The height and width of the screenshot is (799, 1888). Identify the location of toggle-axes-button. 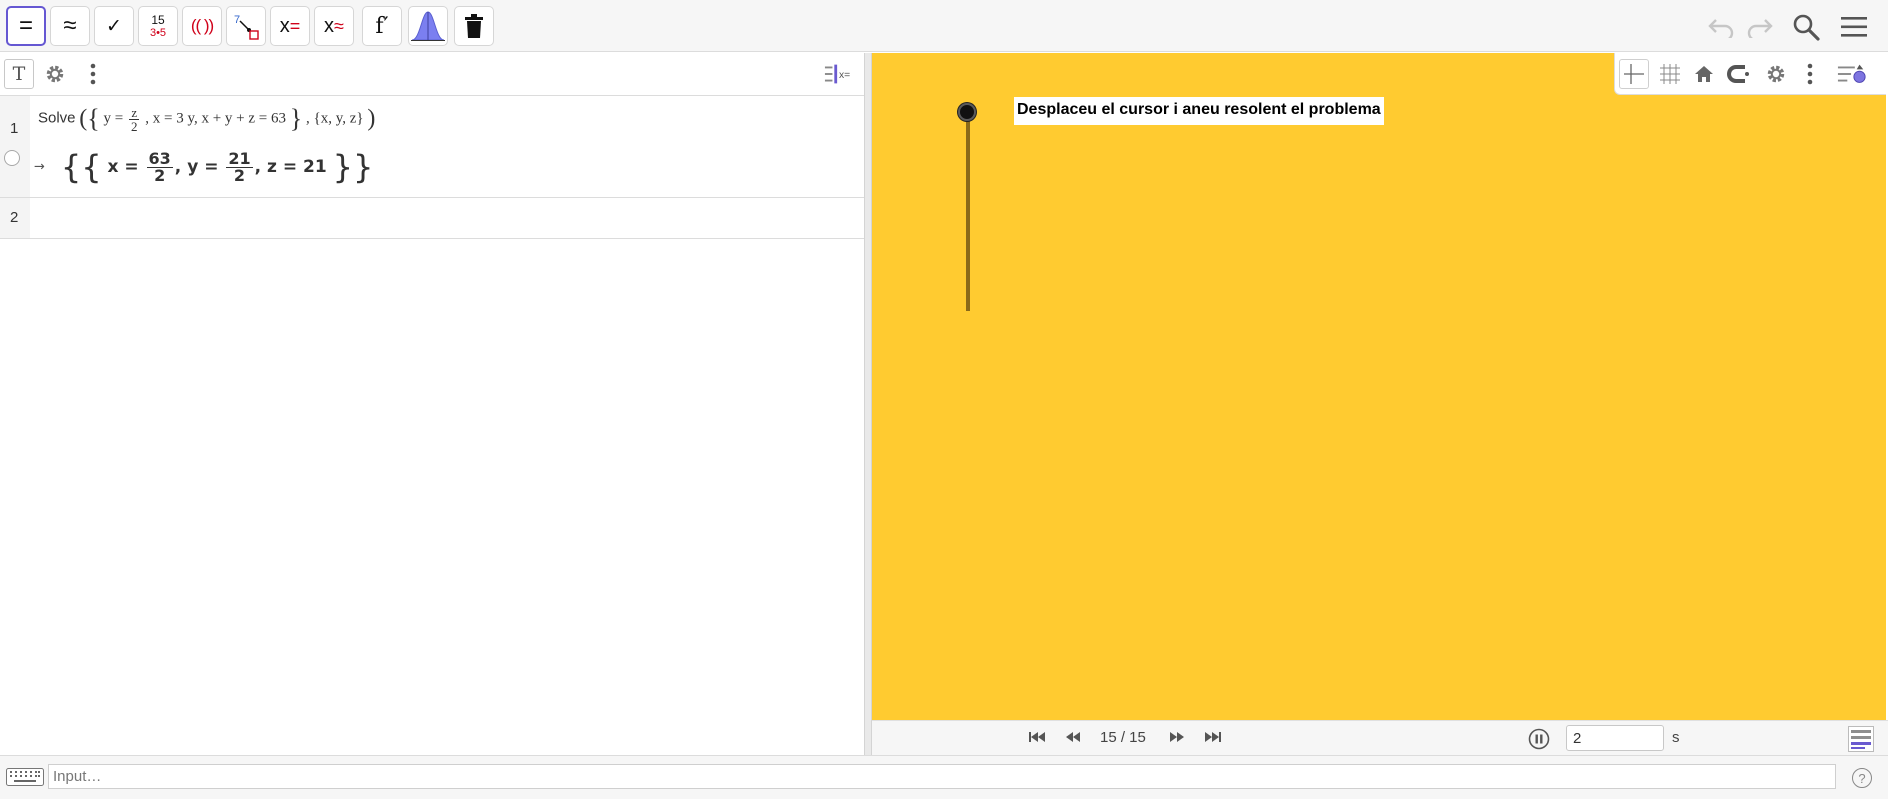
(1634, 74).